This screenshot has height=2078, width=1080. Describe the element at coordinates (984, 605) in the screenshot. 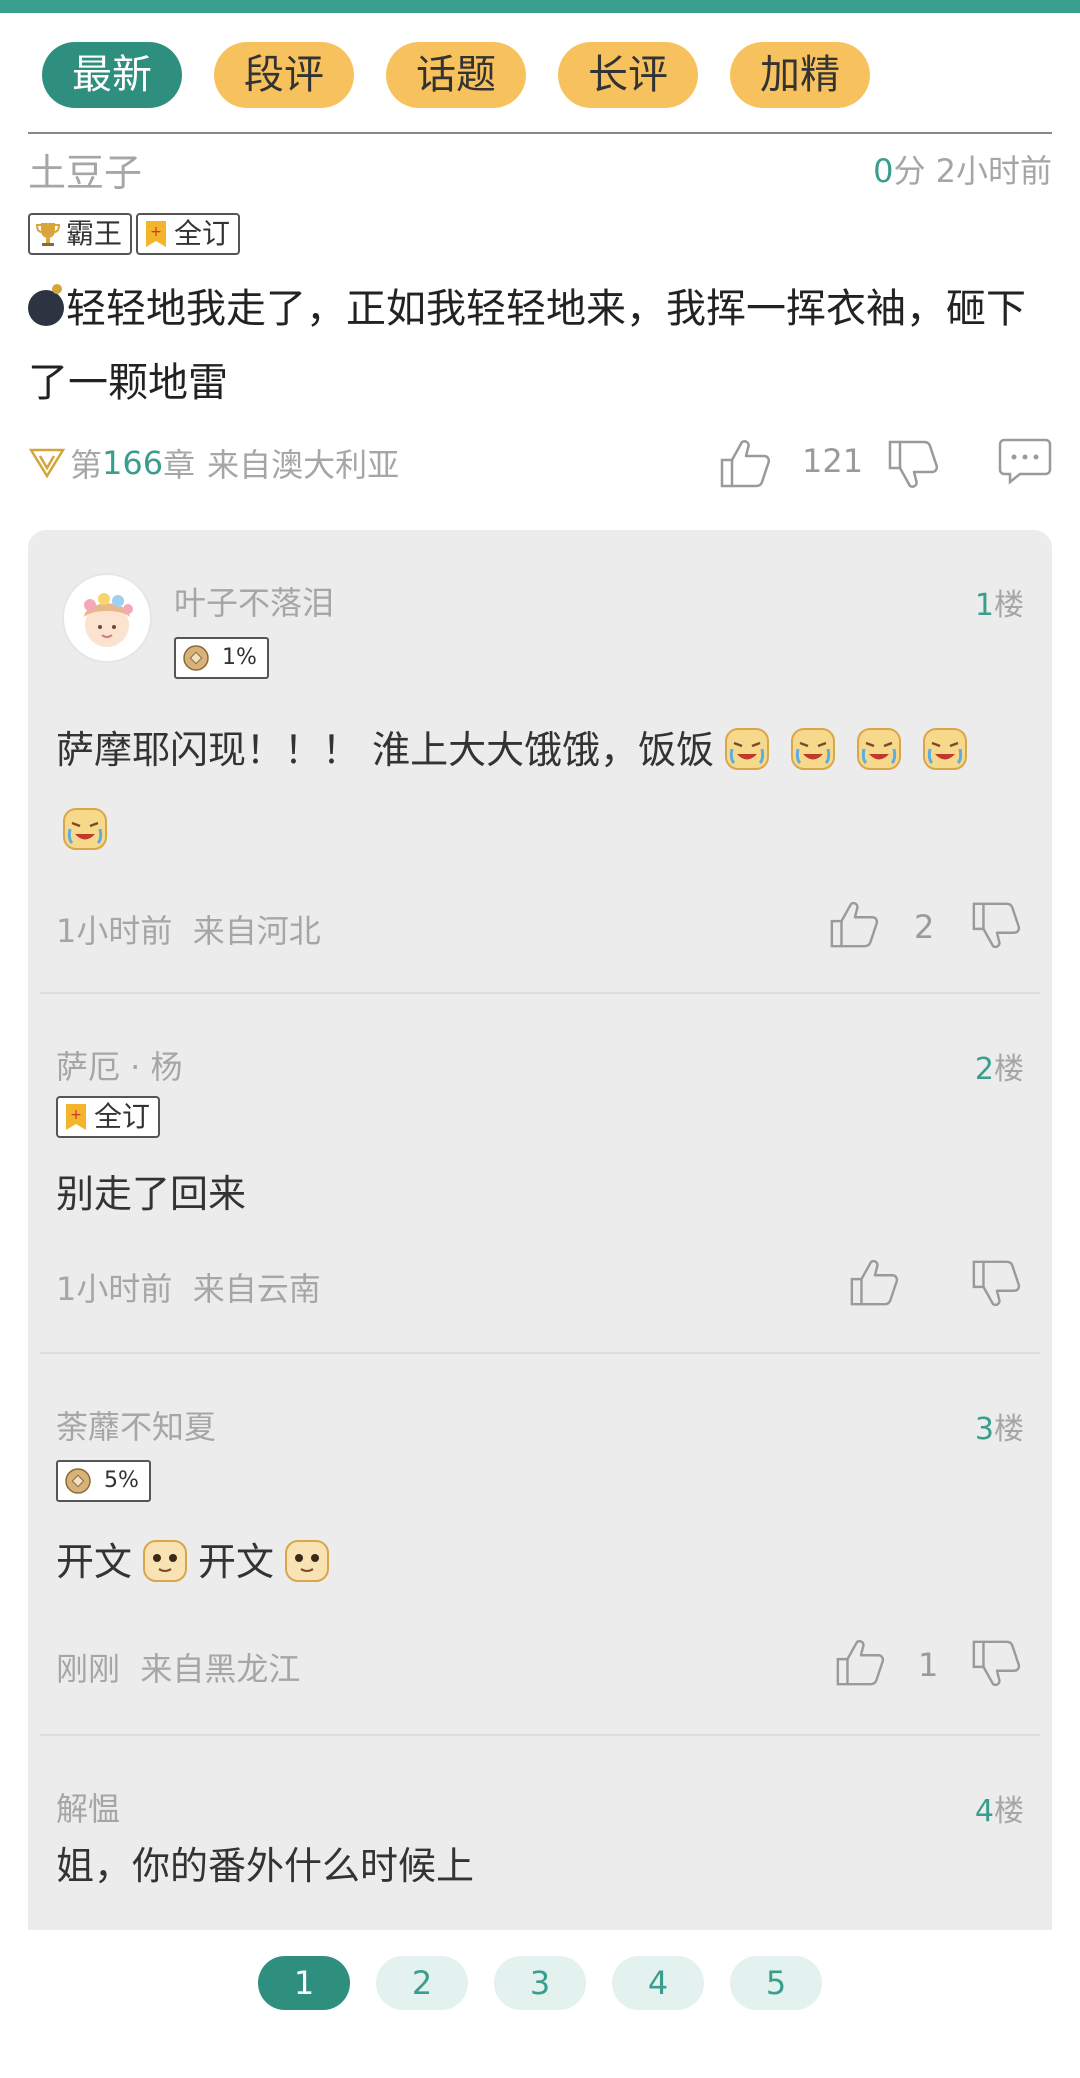

I see `floor-number: 1` at that location.